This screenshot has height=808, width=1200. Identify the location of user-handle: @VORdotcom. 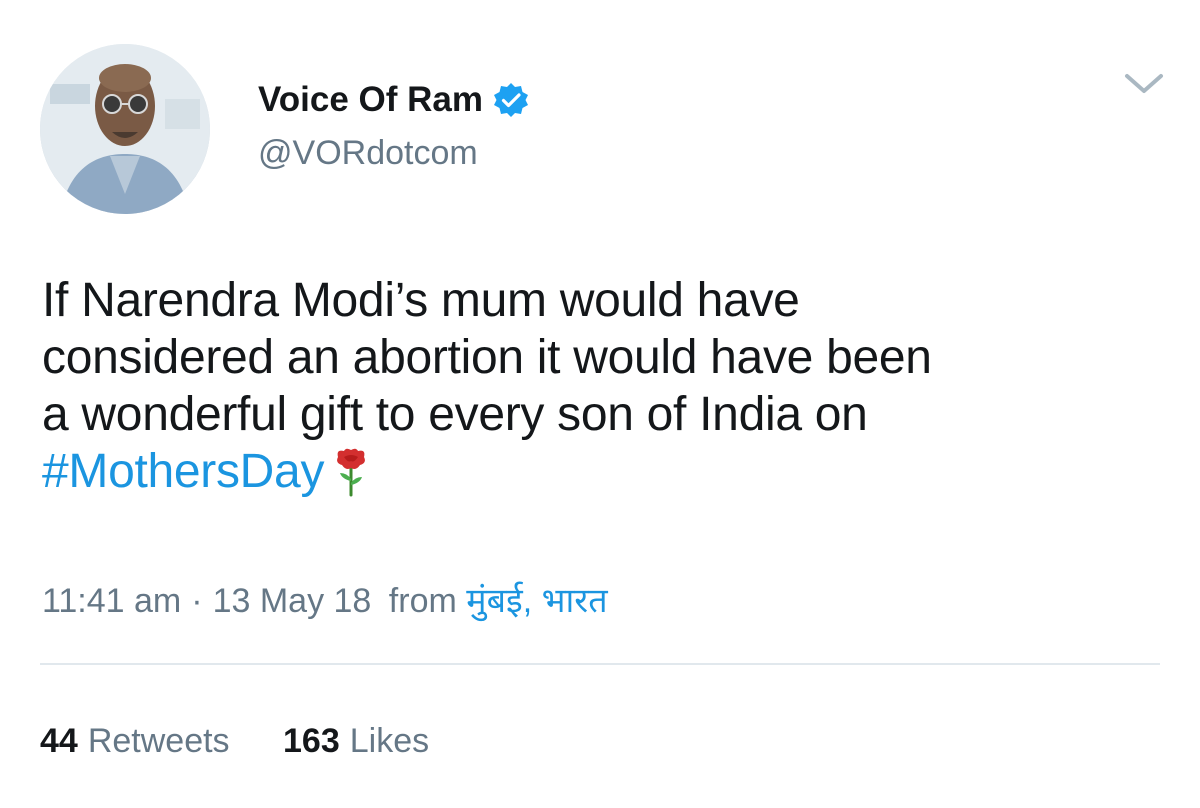
(368, 153).